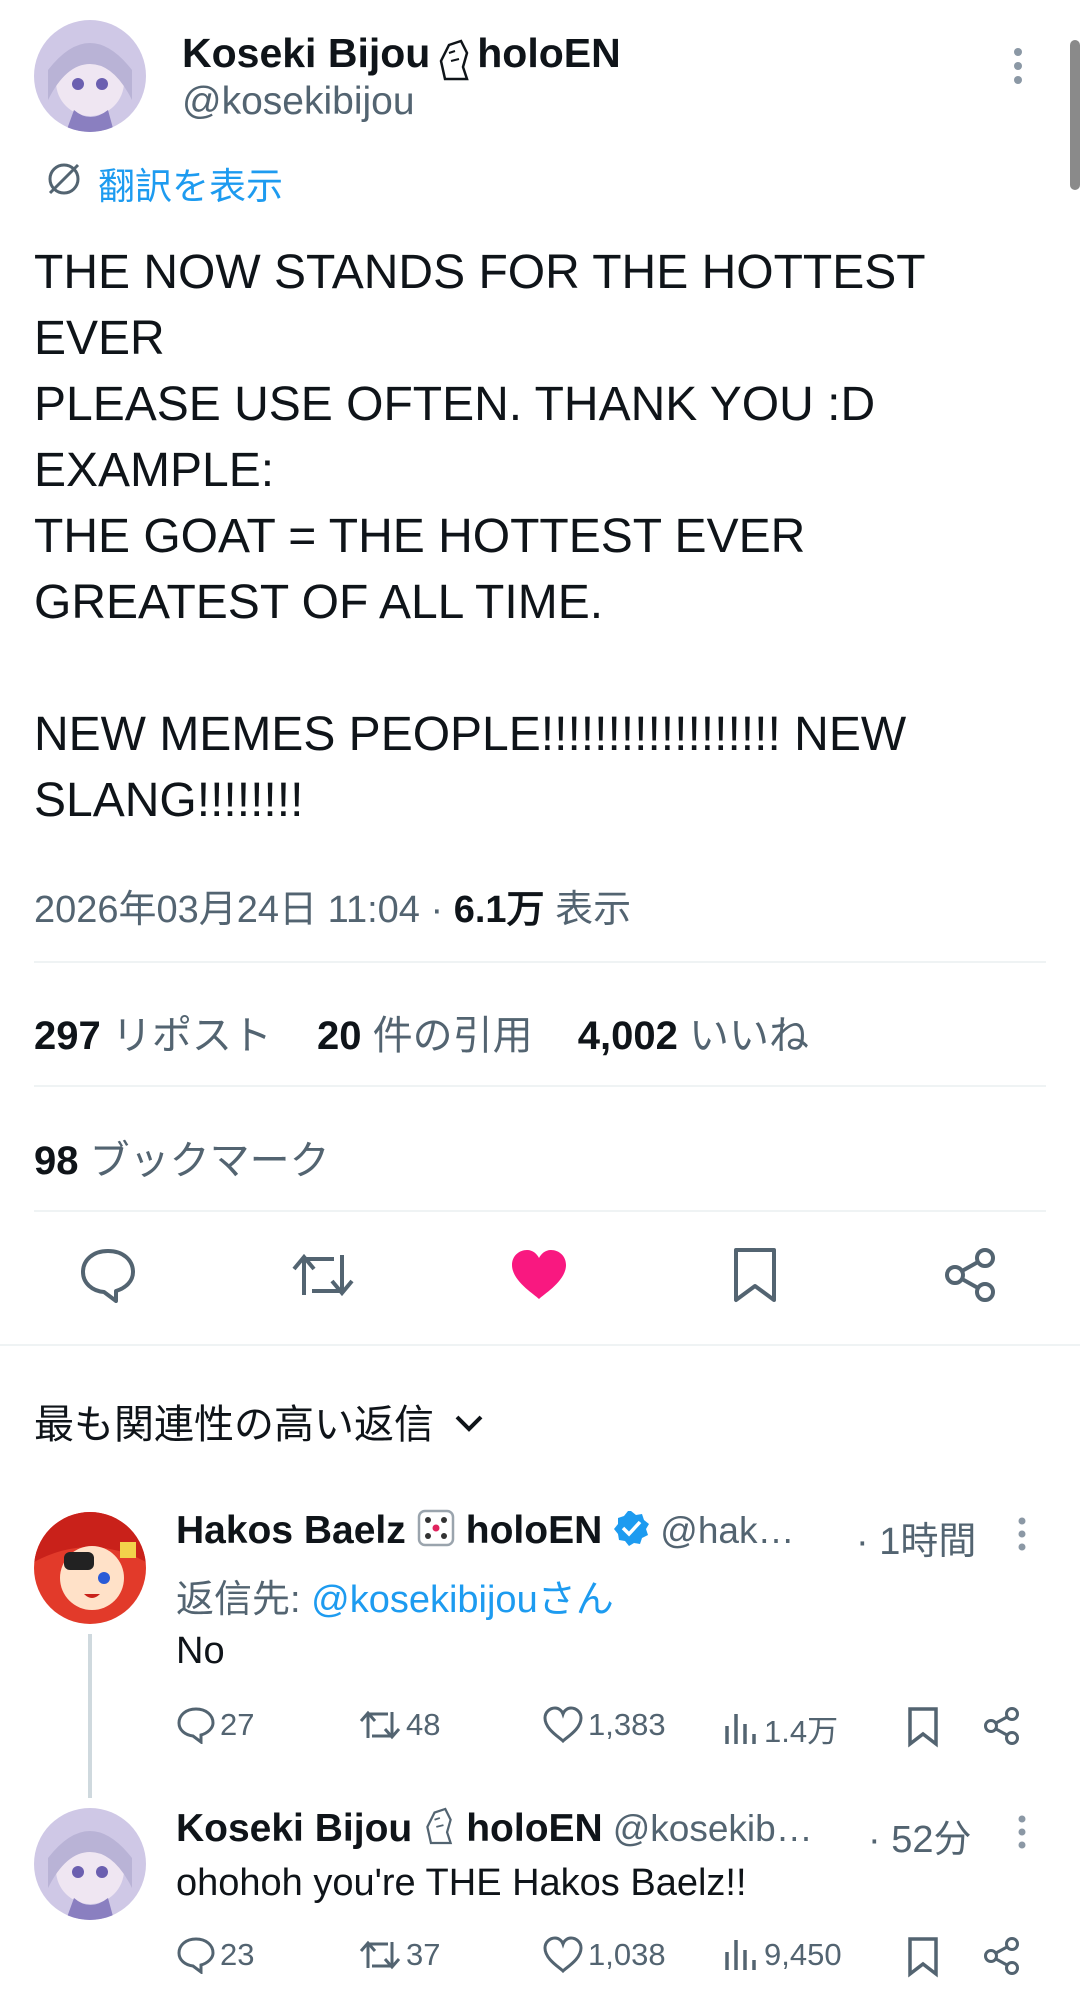 This screenshot has width=1080, height=1996. I want to click on reply-to-prefix: 返信先:, so click(244, 1600).